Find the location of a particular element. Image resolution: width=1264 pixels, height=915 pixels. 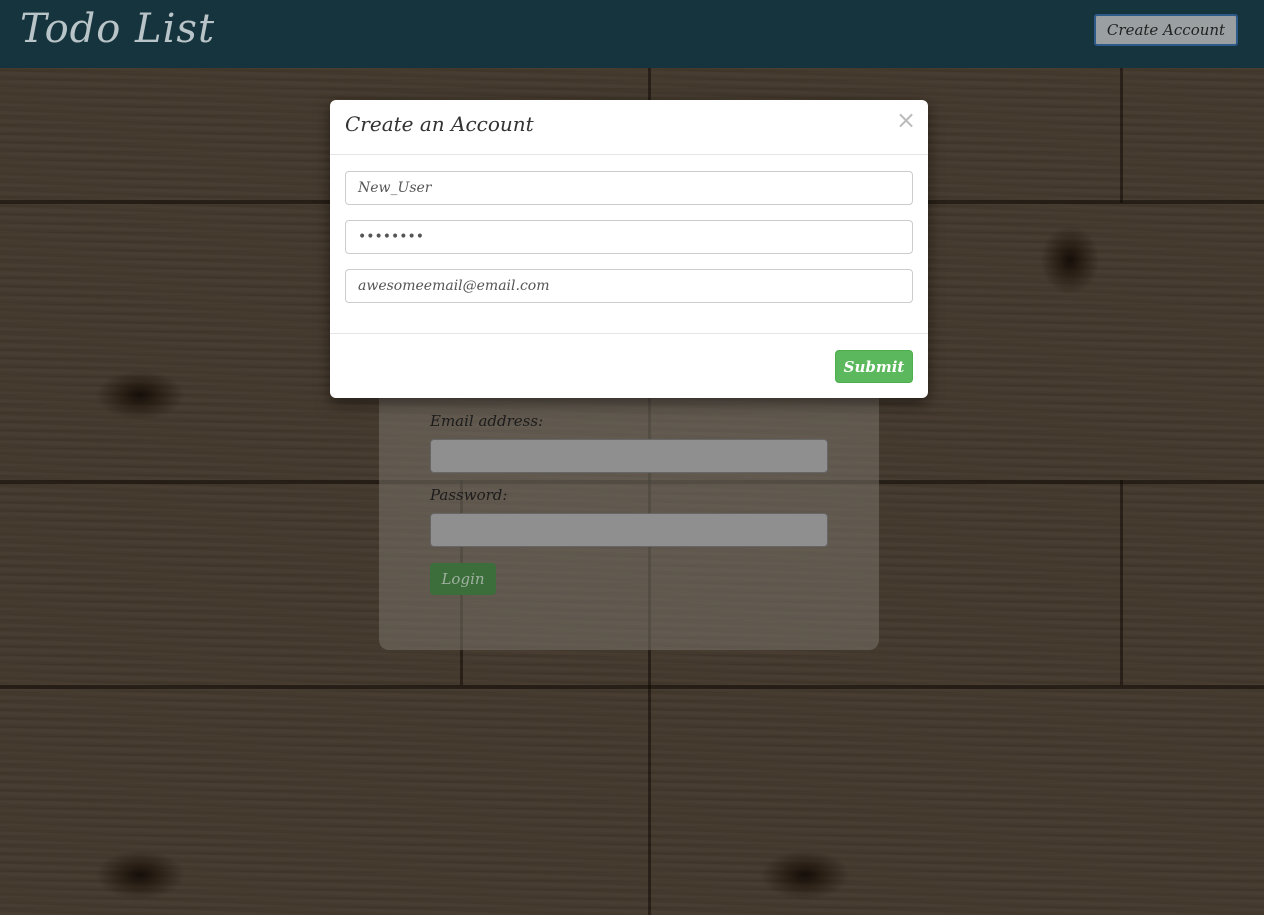

password-field: •••••••• is located at coordinates (629, 237).